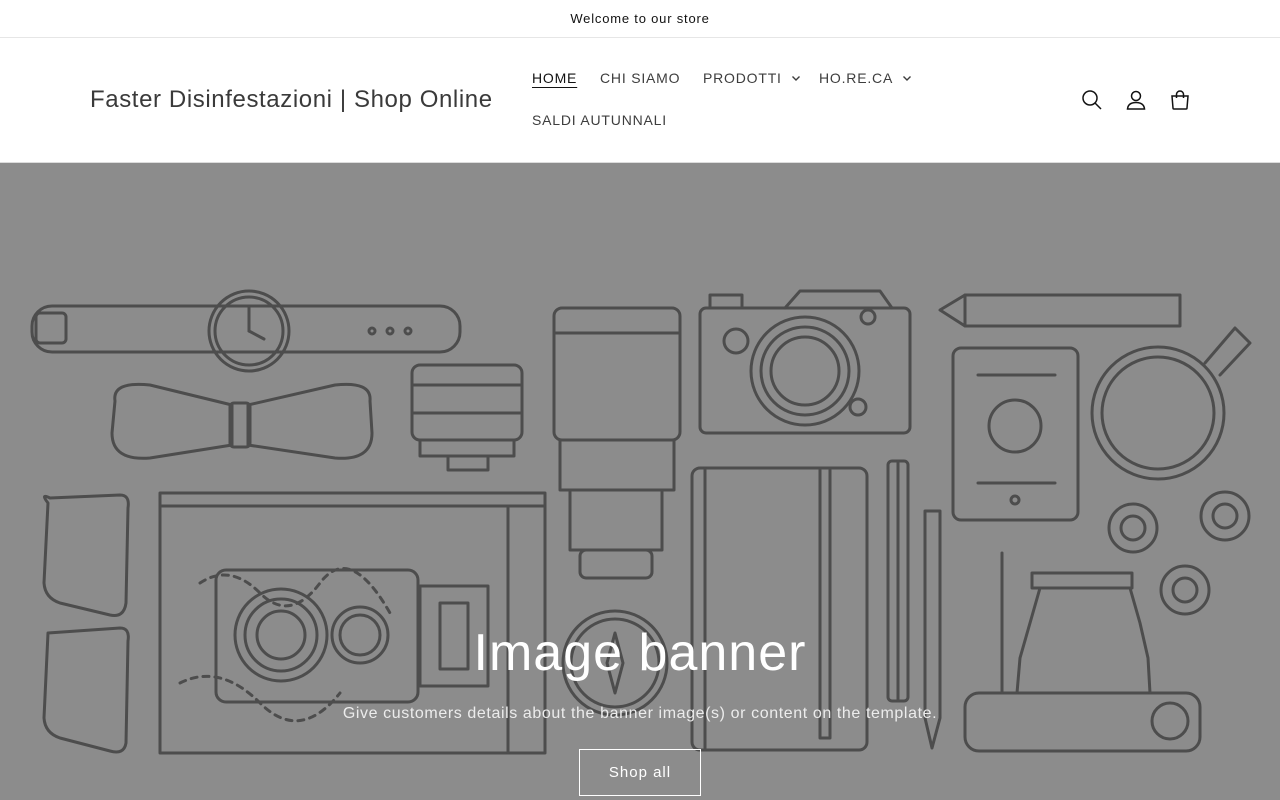  I want to click on nav-item-chi-siamo: CHI SIAMO, so click(640, 78).